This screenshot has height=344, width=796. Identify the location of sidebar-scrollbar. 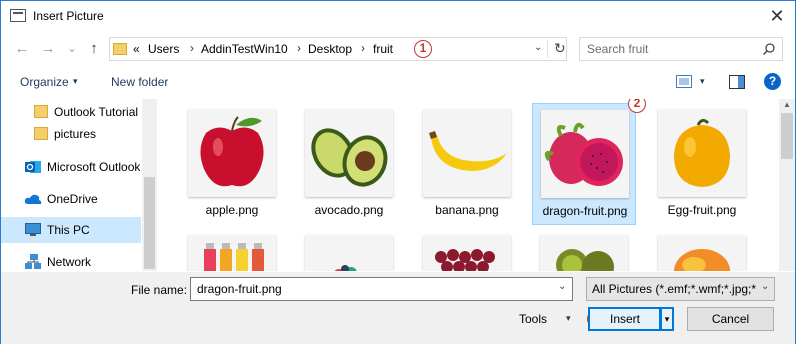
(149, 185).